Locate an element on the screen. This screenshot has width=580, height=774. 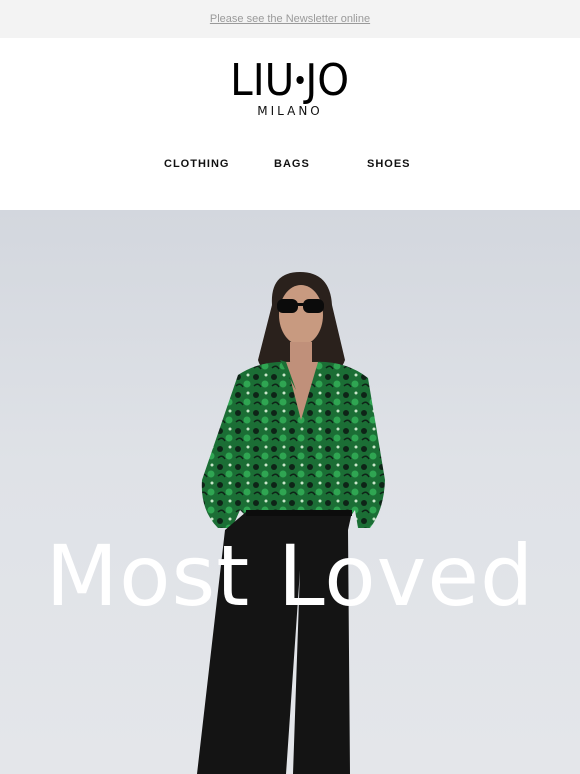
preheader-bar: Please see the Newsletter online is located at coordinates (290, 19).